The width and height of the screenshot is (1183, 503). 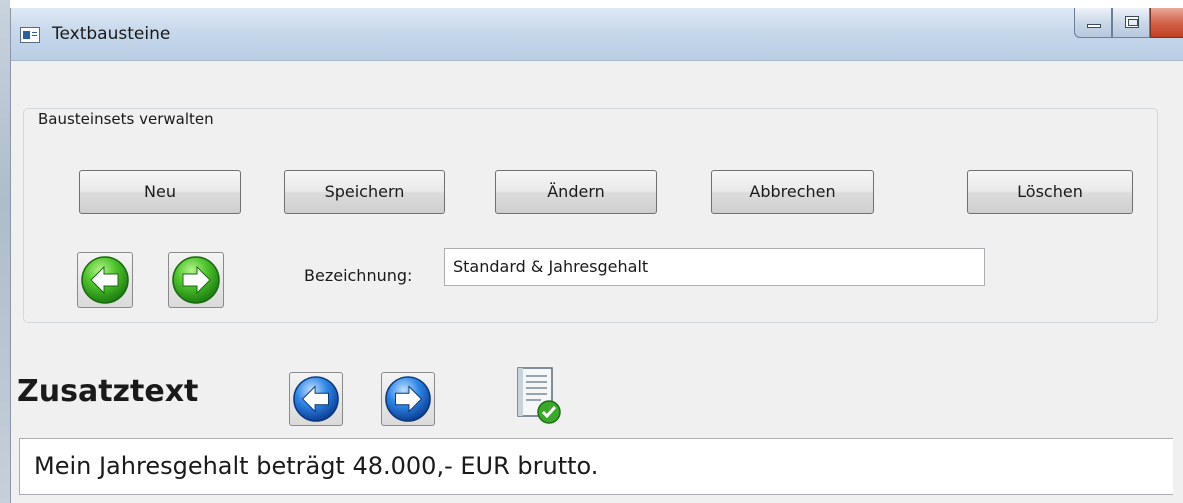 I want to click on designation-input: Standard & Jahresgehalt, so click(x=714, y=267).